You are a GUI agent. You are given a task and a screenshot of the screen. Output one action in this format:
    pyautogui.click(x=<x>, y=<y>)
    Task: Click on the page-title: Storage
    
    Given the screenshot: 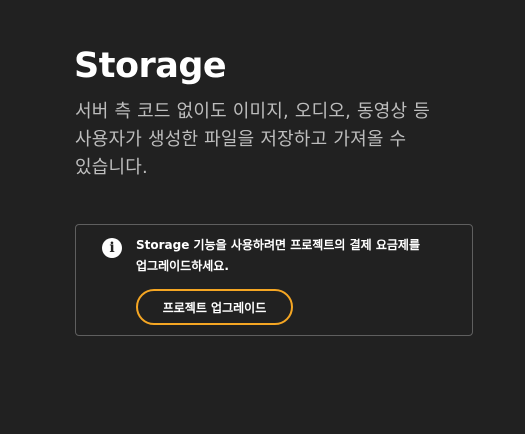 What is the action you would take?
    pyautogui.click(x=150, y=66)
    